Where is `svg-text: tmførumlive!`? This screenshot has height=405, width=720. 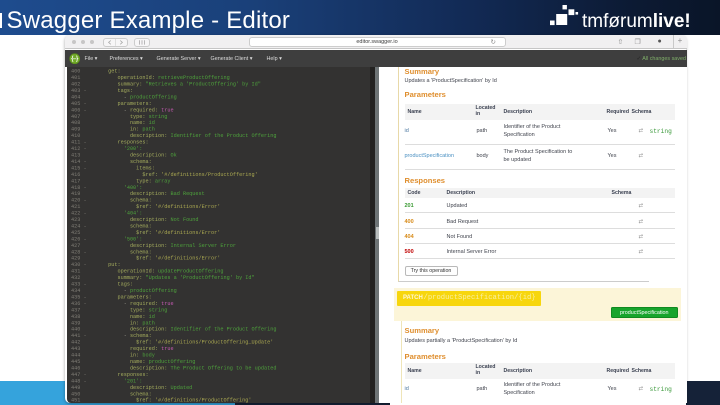 svg-text: tmførumlive! is located at coordinates (636, 21).